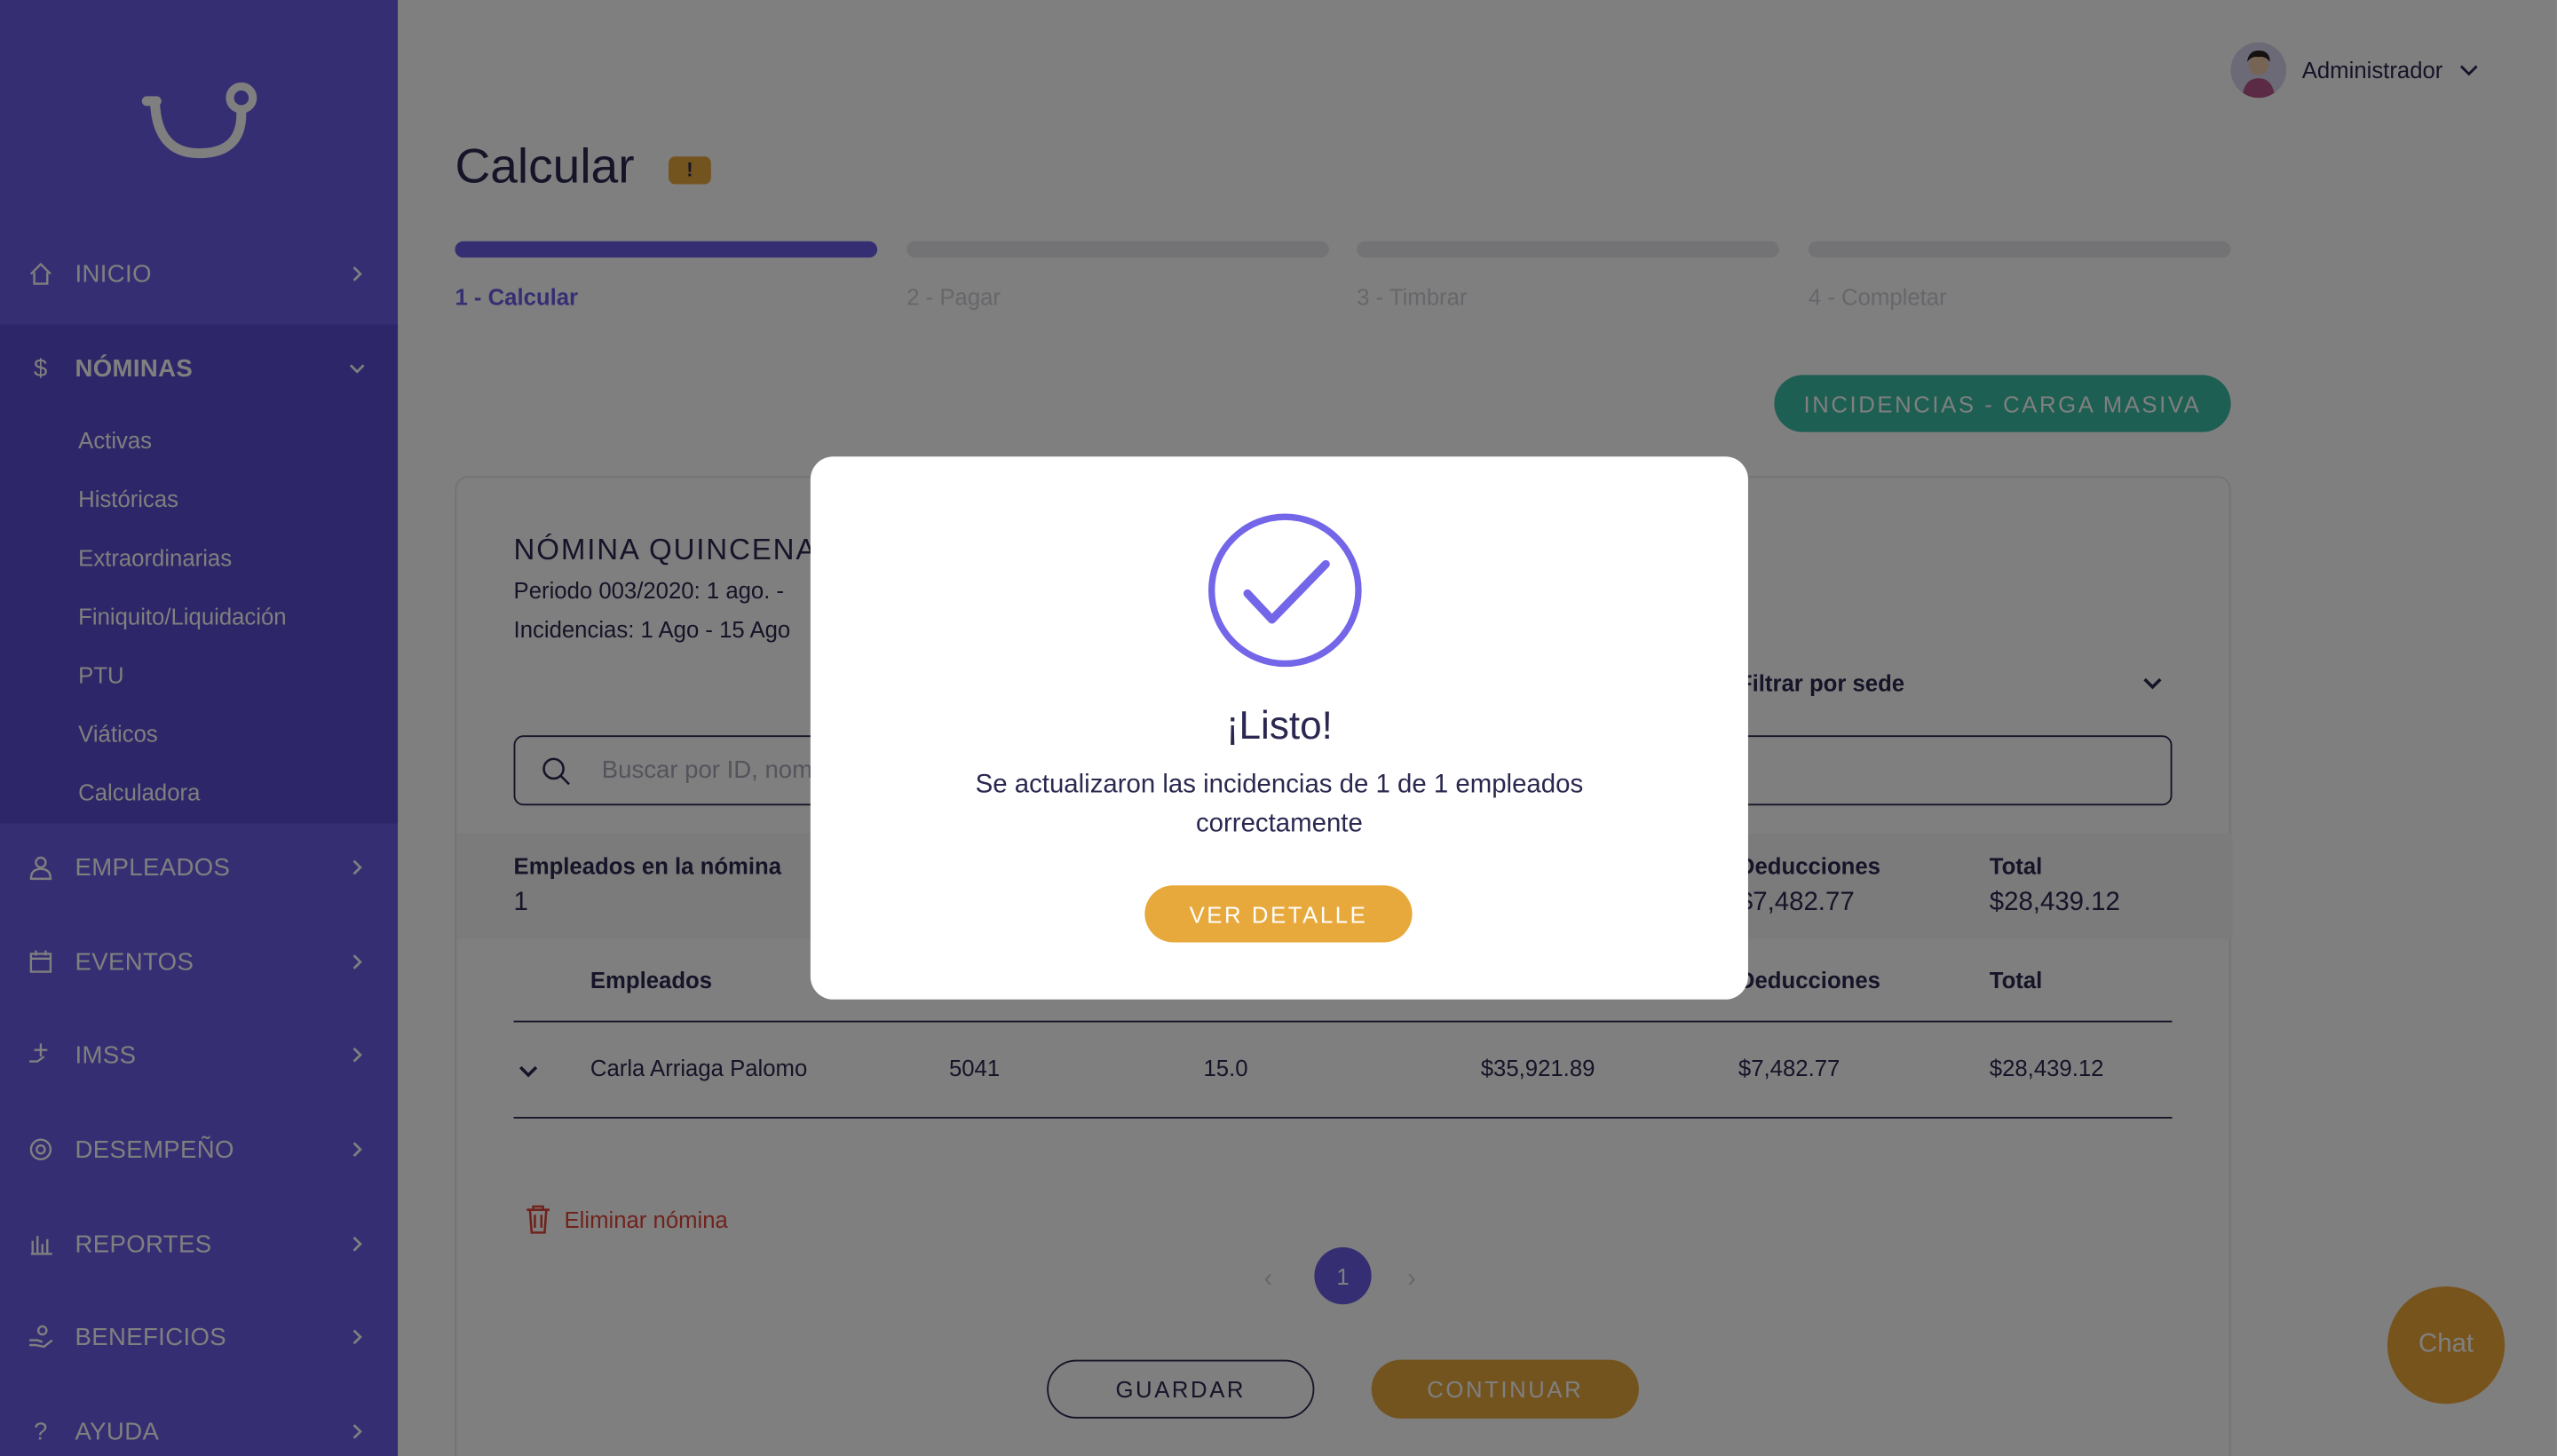 Image resolution: width=2557 pixels, height=1456 pixels. What do you see at coordinates (1278, 914) in the screenshot?
I see `ver-detalle-button: VER DETALLE` at bounding box center [1278, 914].